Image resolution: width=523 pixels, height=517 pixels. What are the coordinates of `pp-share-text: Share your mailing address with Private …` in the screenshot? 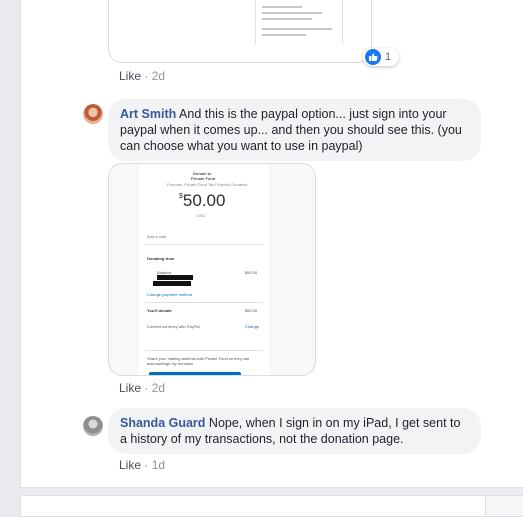 It's located at (198, 361).